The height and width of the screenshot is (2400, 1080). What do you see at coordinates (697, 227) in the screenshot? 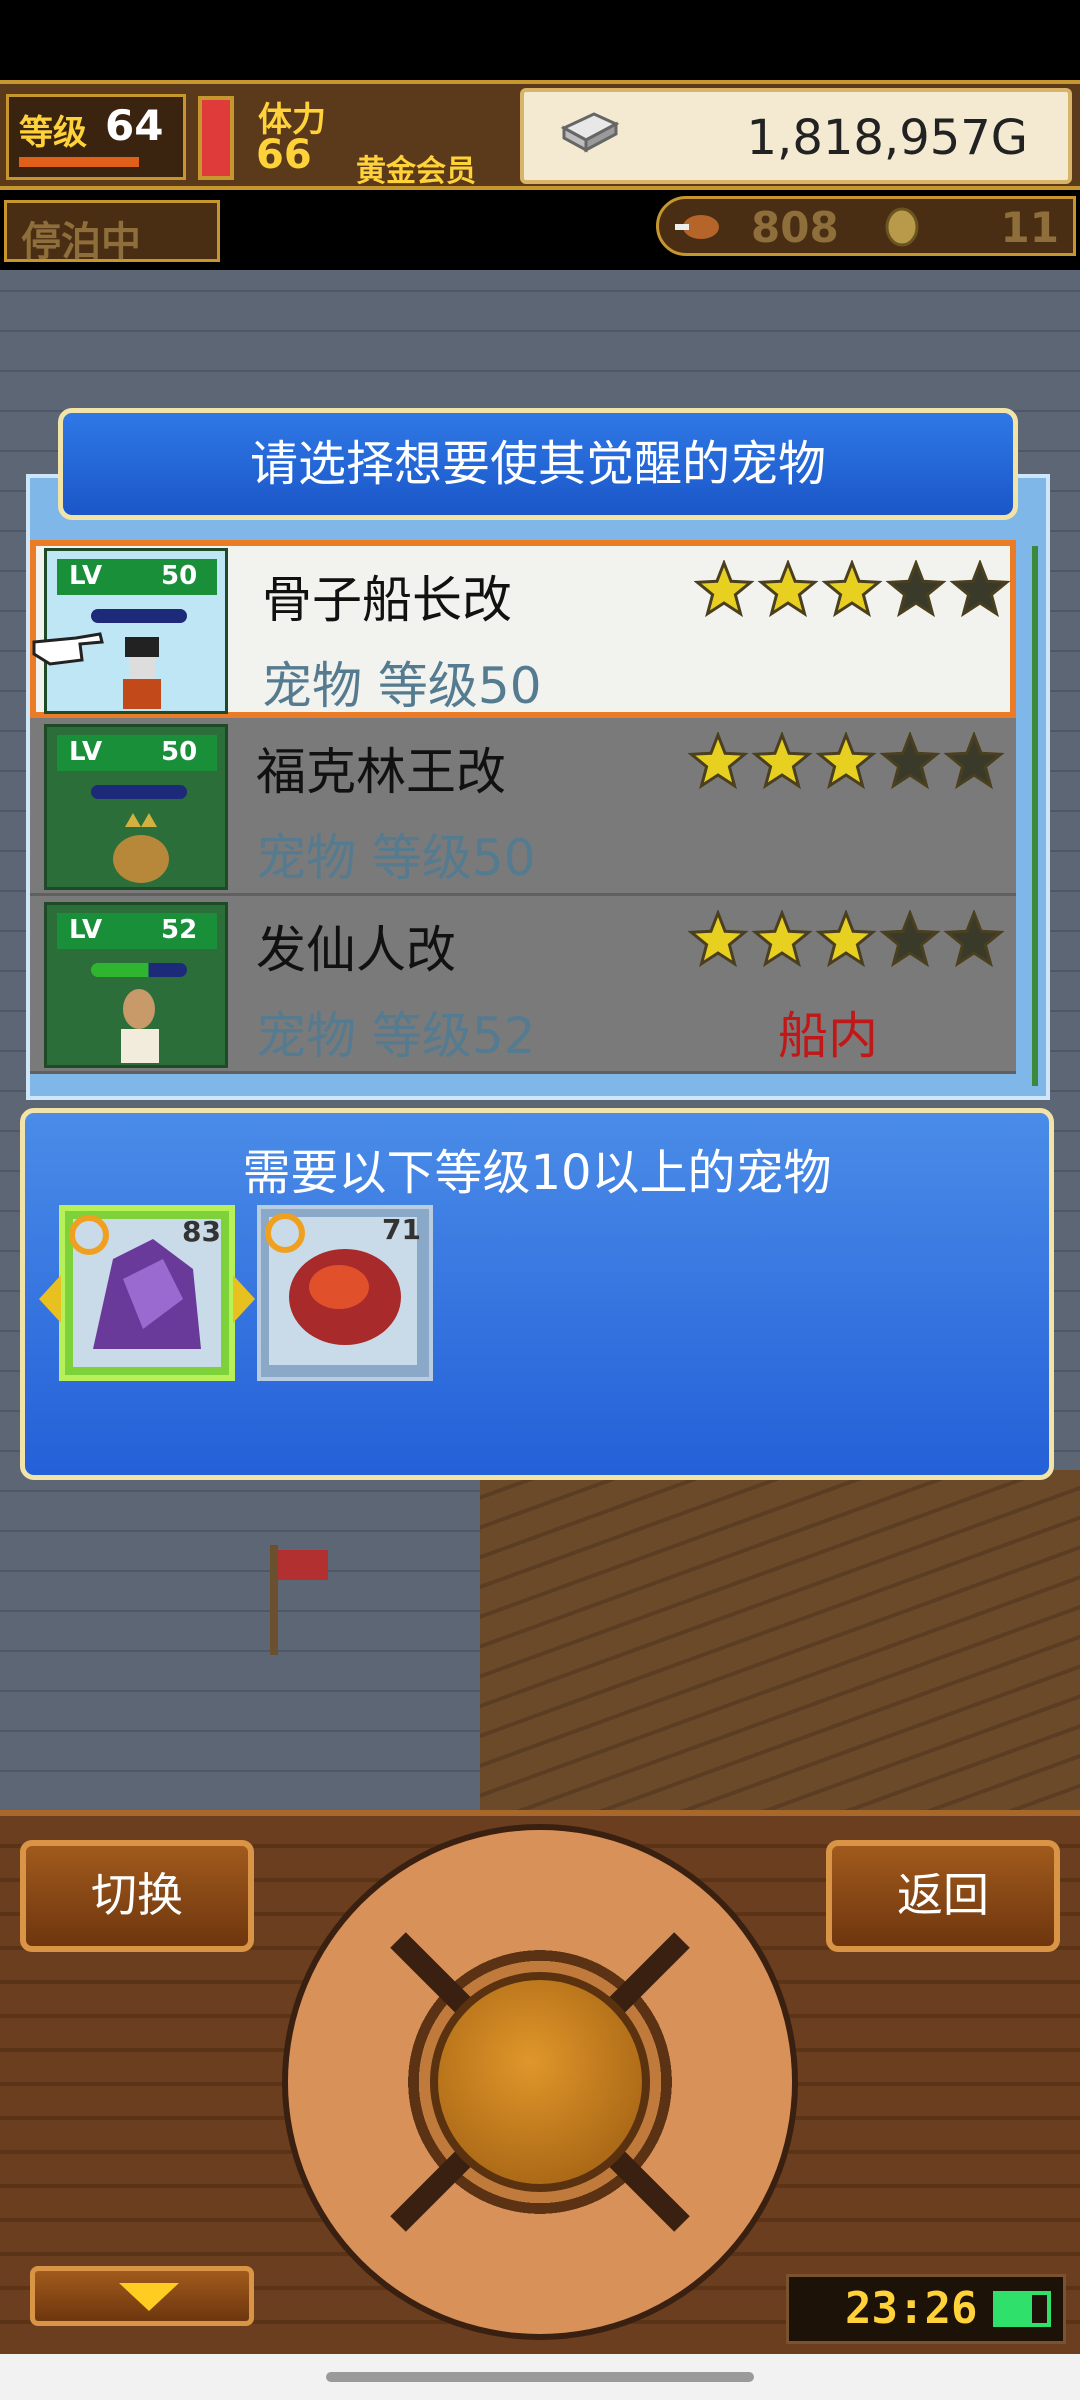
I see `meat-icon` at bounding box center [697, 227].